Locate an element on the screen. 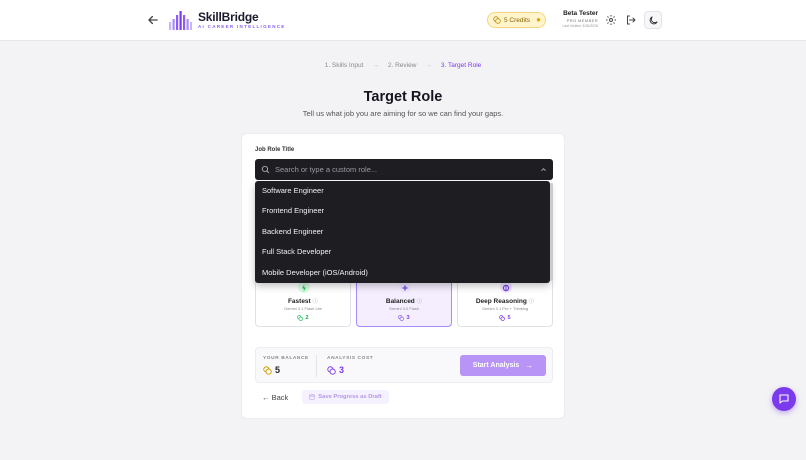 The width and height of the screenshot is (806, 460). dropdown-option: Backend Engineer is located at coordinates (402, 232).